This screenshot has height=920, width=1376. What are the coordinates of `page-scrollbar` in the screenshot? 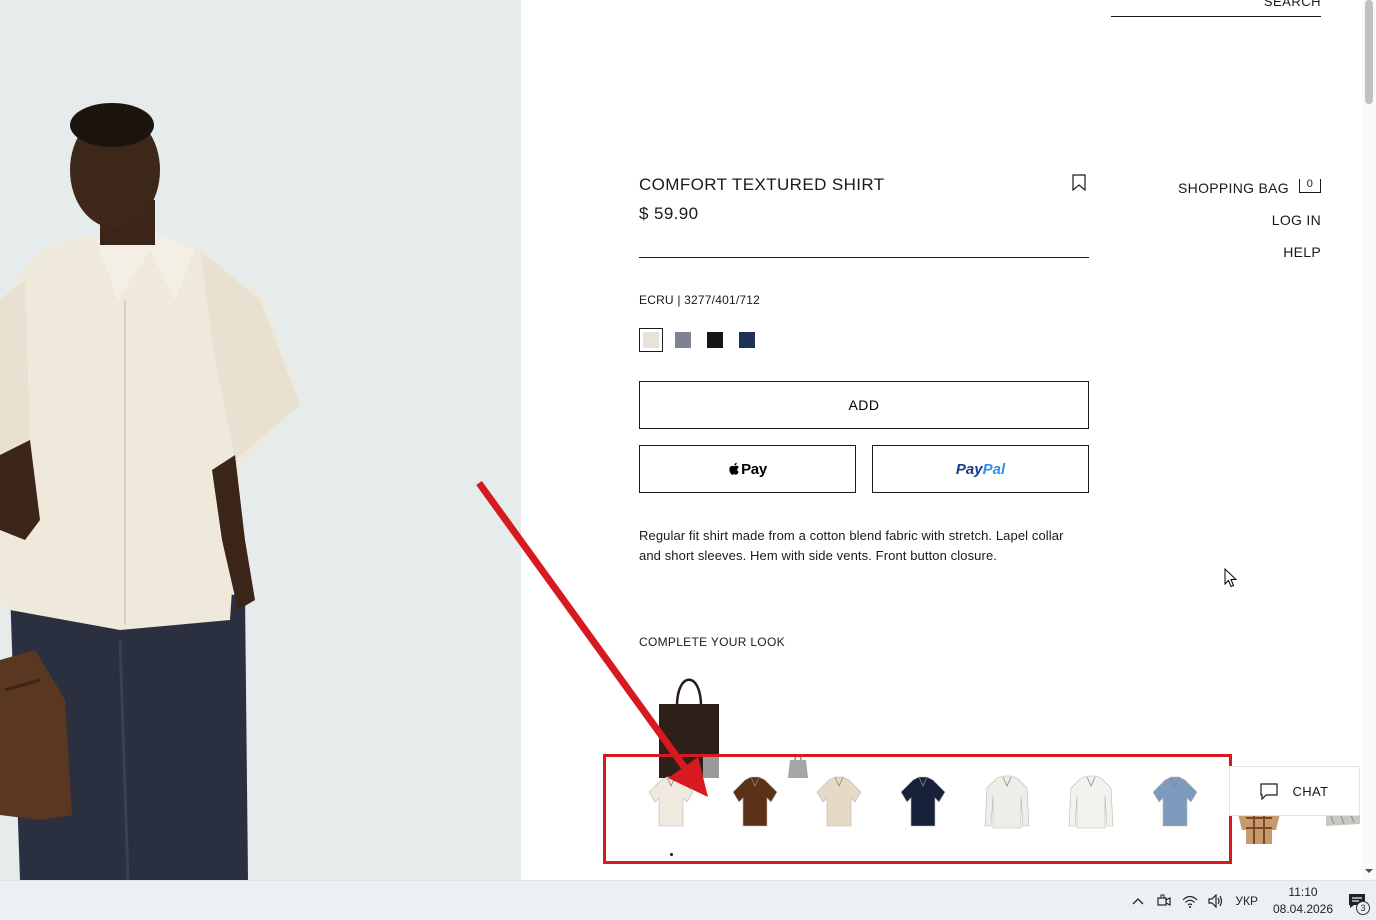 It's located at (1369, 440).